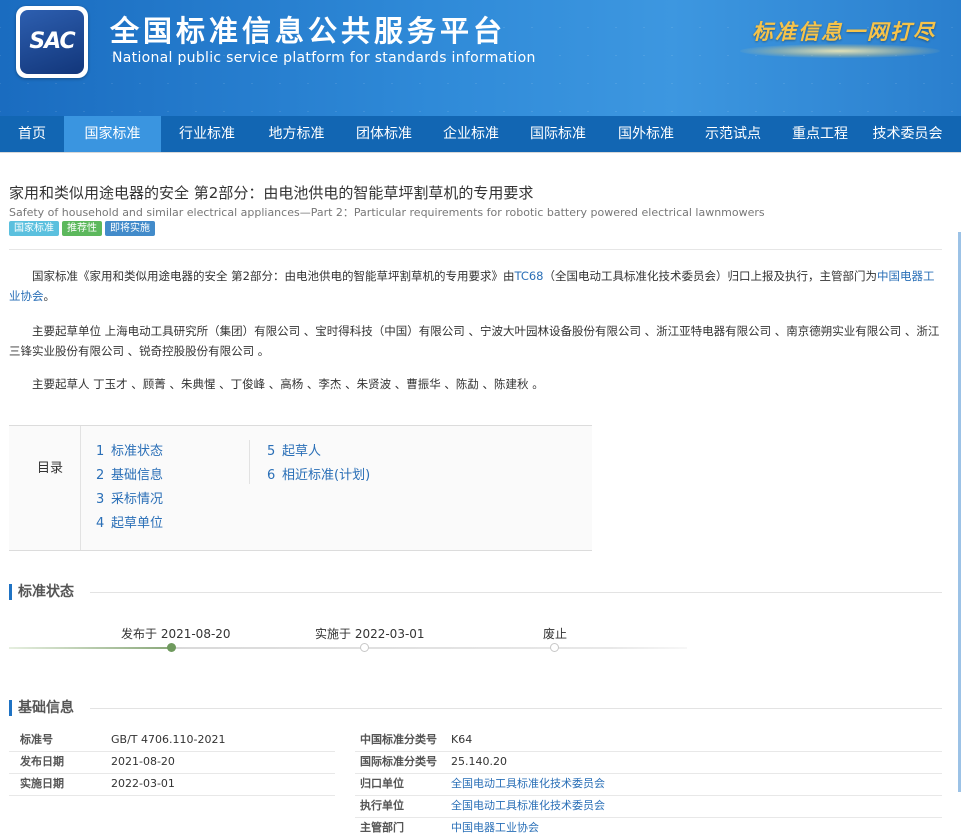 This screenshot has width=961, height=839. What do you see at coordinates (46, 708) in the screenshot?
I see `section-title: 基础信息` at bounding box center [46, 708].